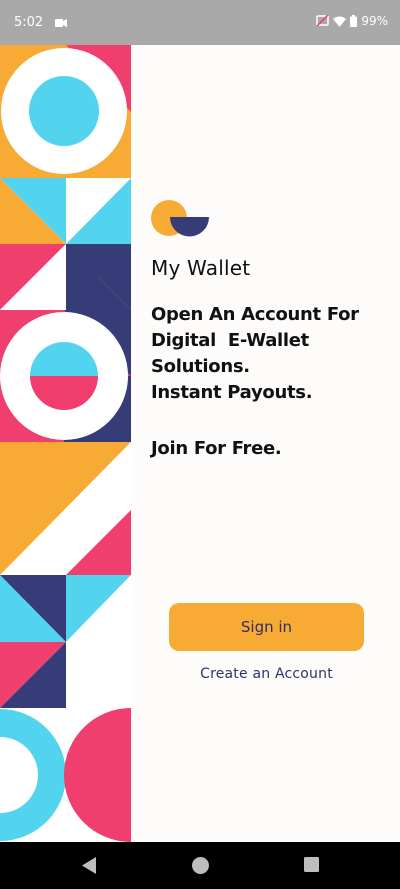  What do you see at coordinates (200, 22) in the screenshot?
I see `status-bar: 5:02 99%` at bounding box center [200, 22].